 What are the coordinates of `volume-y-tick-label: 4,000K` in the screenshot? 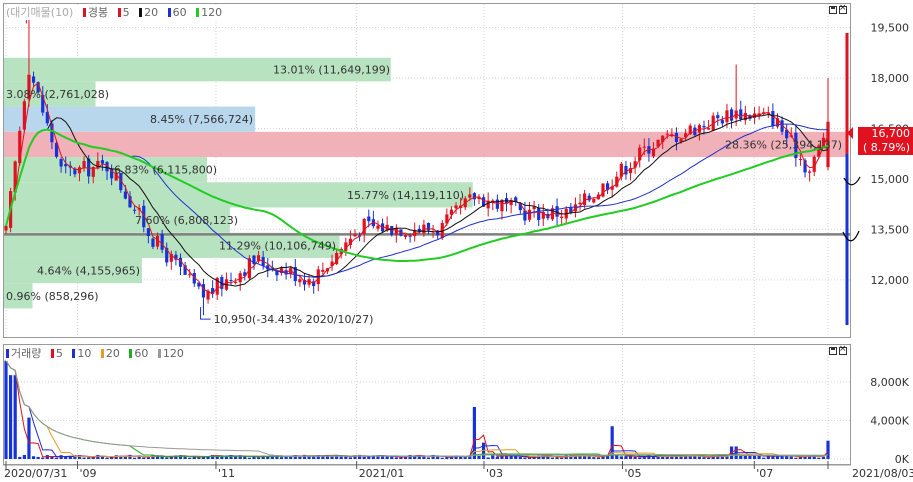 It's located at (889, 420).